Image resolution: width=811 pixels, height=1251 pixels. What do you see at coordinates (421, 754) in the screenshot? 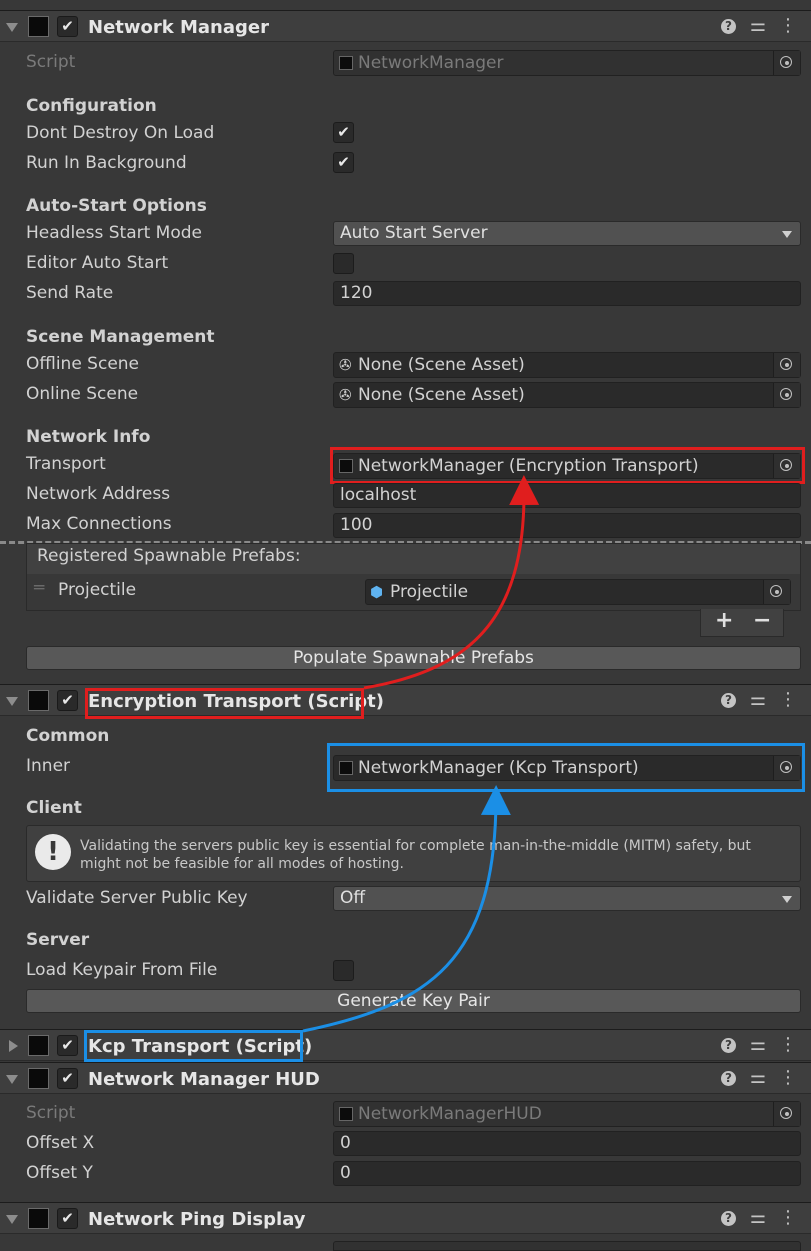
I see `annotation-arrows` at bounding box center [421, 754].